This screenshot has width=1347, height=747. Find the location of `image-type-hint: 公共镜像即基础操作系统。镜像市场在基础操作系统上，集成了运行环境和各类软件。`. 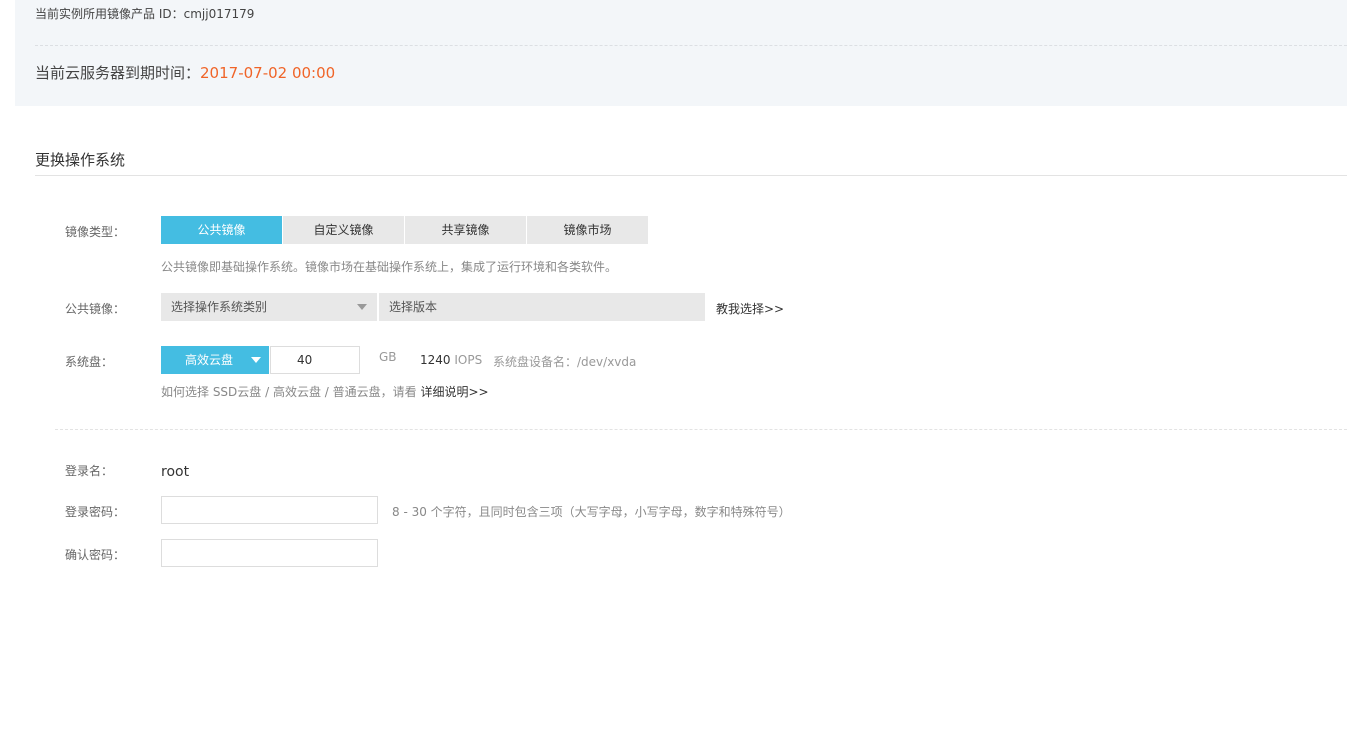

image-type-hint: 公共镜像即基础操作系统。镜像市场在基础操作系统上，集成了运行环境和各类软件。 is located at coordinates (389, 267).